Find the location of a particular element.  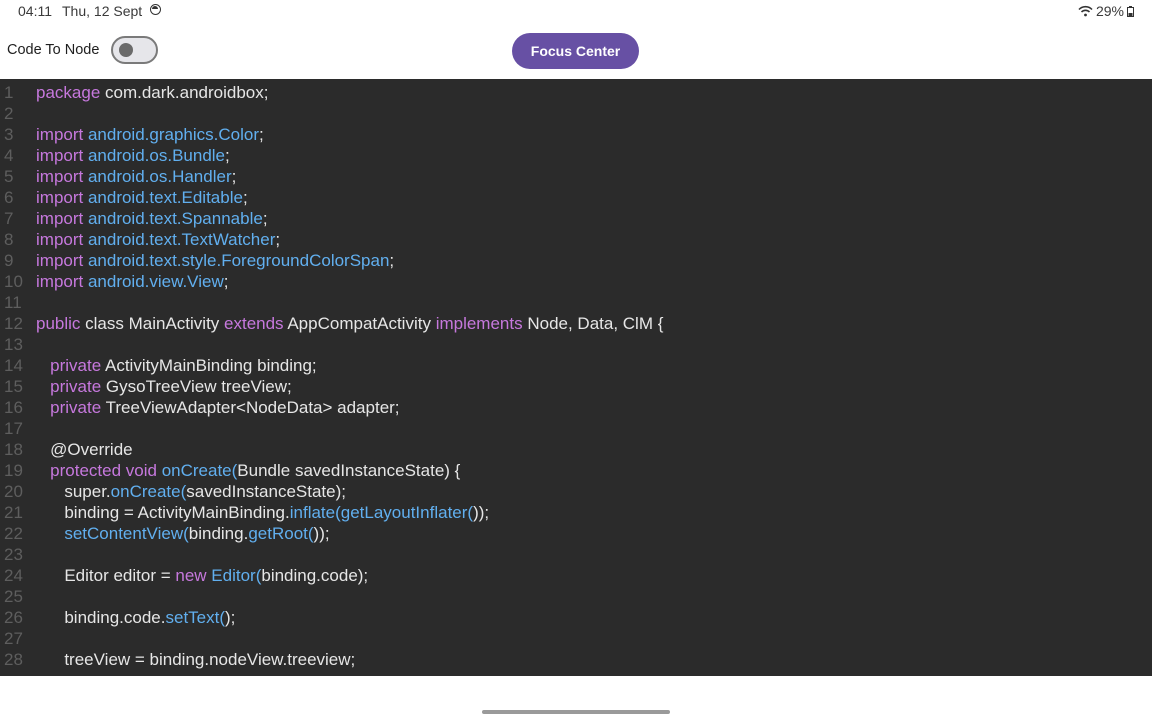

code-line: 13 is located at coordinates (576, 344).